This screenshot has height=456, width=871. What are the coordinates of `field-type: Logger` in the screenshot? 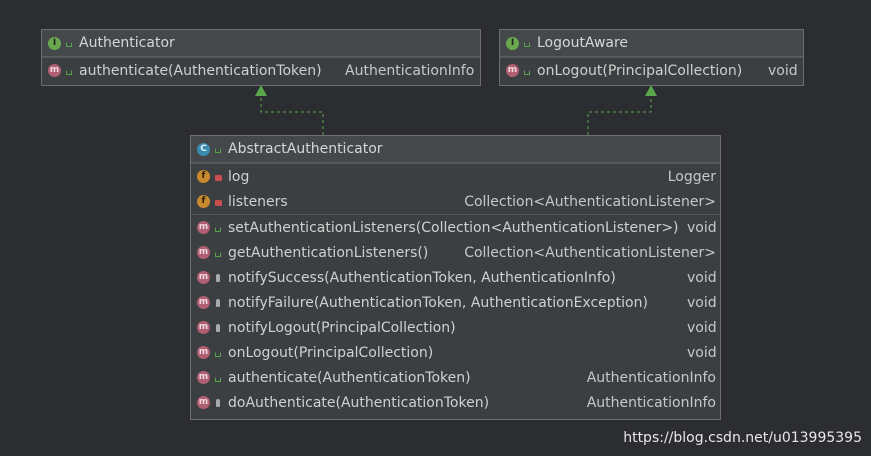 It's located at (691, 176).